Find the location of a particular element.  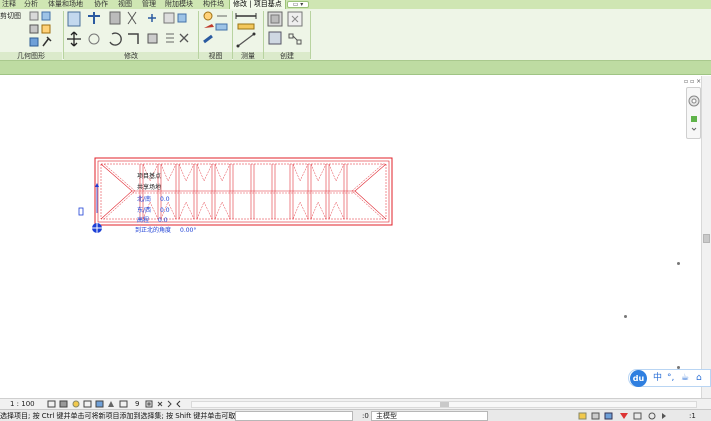

editable-only-count: :0 is located at coordinates (365, 416).